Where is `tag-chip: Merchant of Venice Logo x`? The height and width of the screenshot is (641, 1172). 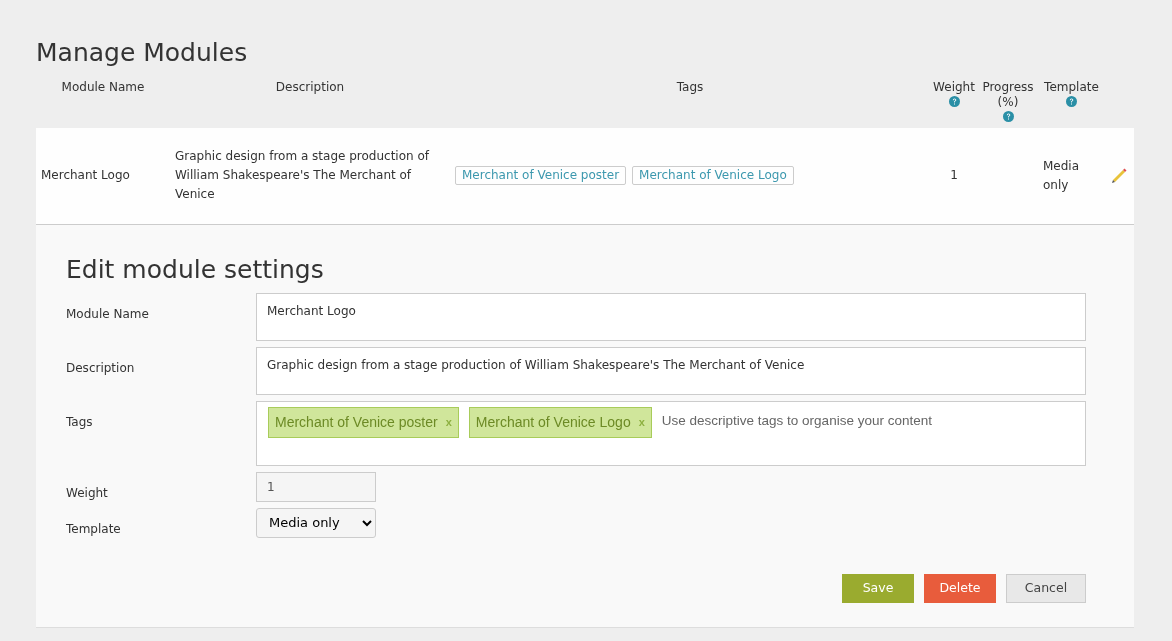 tag-chip: Merchant of Venice Logo x is located at coordinates (560, 422).